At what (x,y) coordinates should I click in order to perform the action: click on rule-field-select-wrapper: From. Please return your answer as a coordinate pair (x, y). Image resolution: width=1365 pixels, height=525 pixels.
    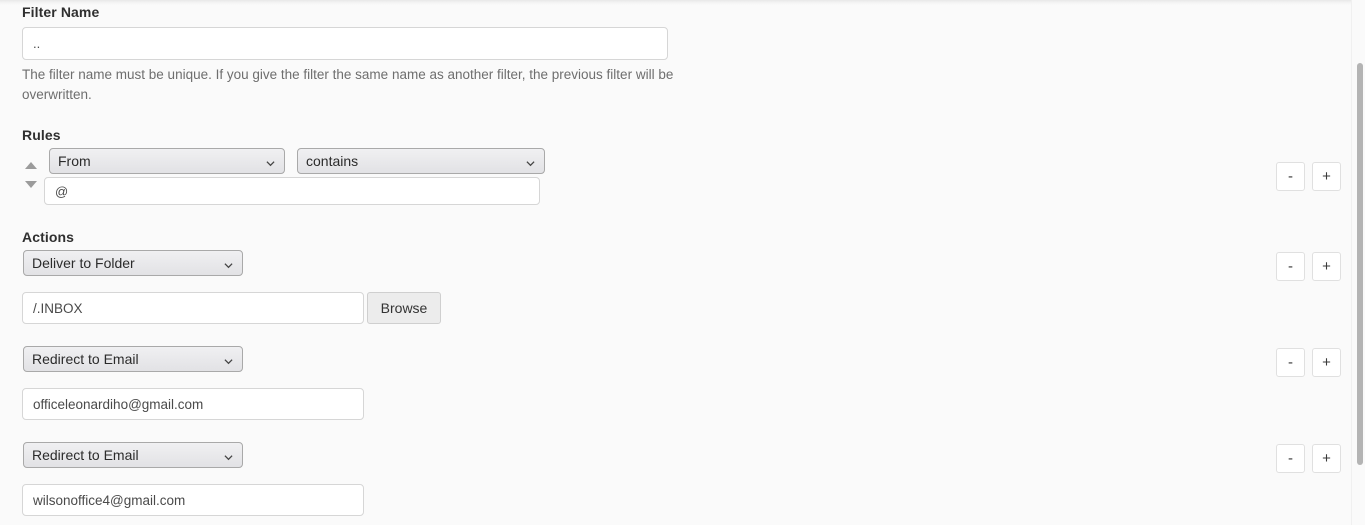
    Looking at the image, I should click on (167, 161).